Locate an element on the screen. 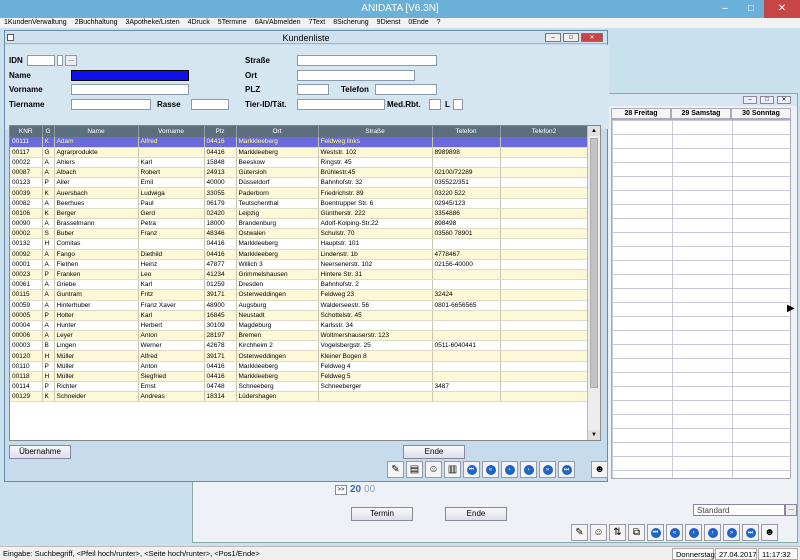 The width and height of the screenshot is (800, 560). idn-input is located at coordinates (41, 60).